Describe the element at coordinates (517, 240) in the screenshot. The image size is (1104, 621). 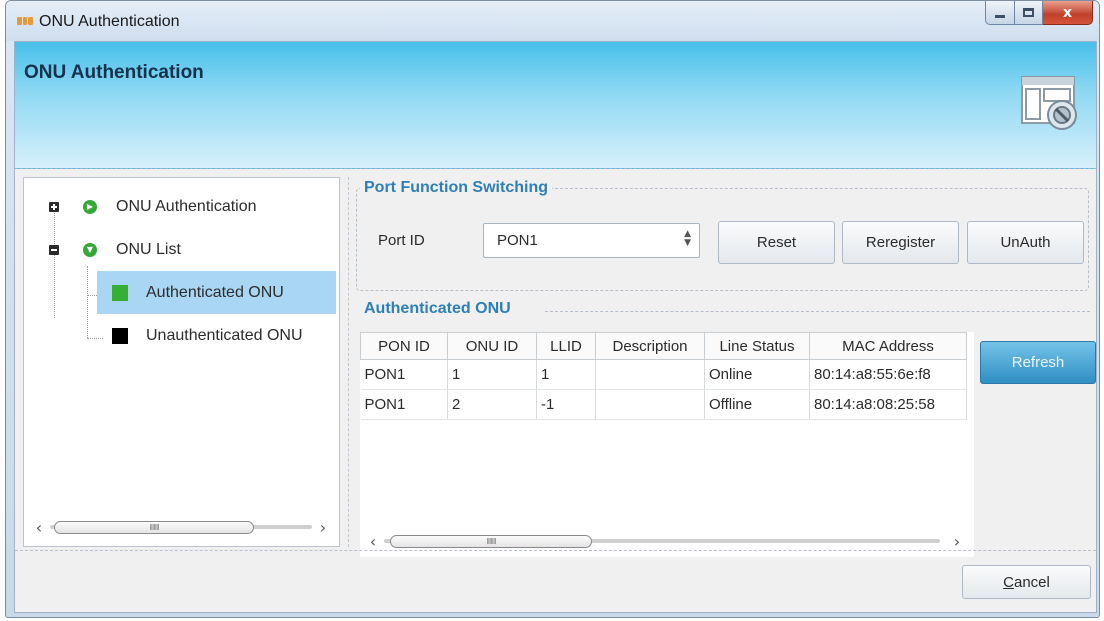
I see `port-id-value: PON1` at that location.